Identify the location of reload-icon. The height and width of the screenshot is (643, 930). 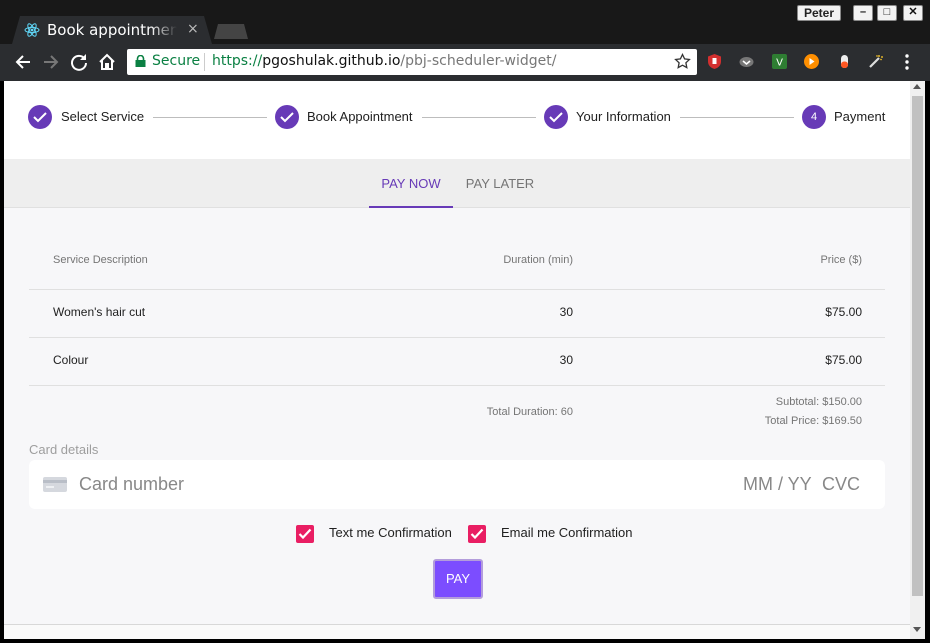
(79, 62).